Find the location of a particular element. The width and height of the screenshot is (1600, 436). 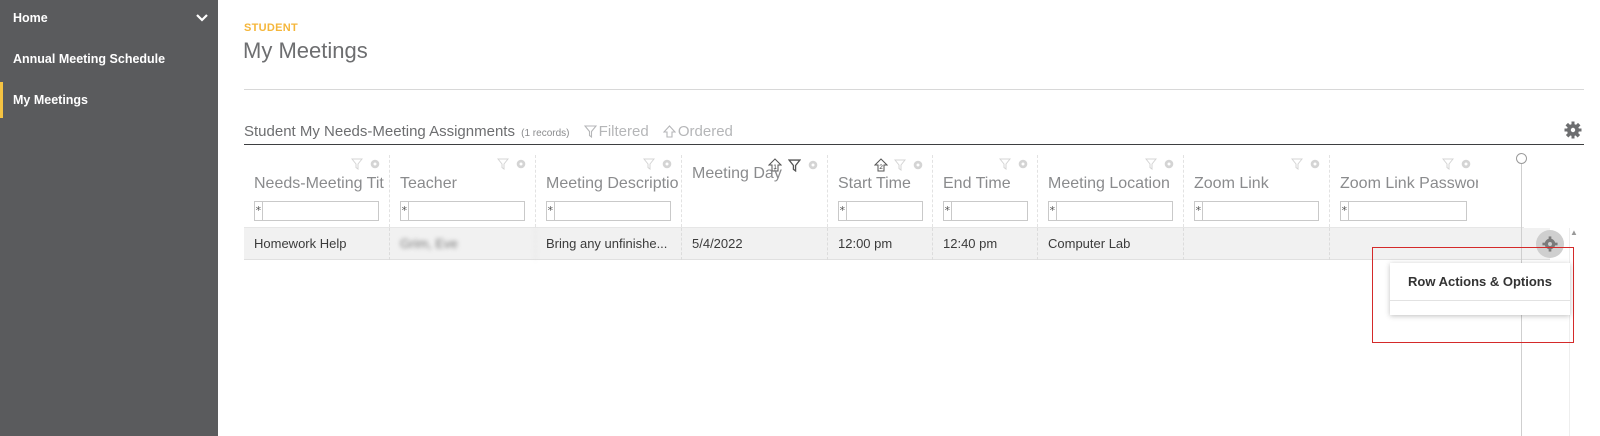

sidebar-item-home: Home is located at coordinates (109, 18).